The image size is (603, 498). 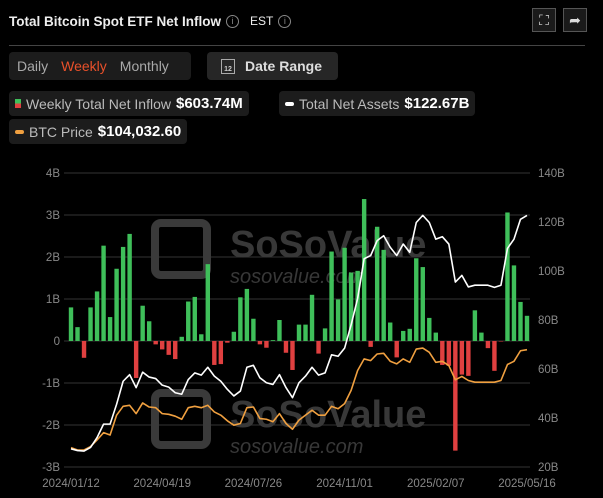 What do you see at coordinates (53, 258) in the screenshot?
I see `left-tick-label: 2B` at bounding box center [53, 258].